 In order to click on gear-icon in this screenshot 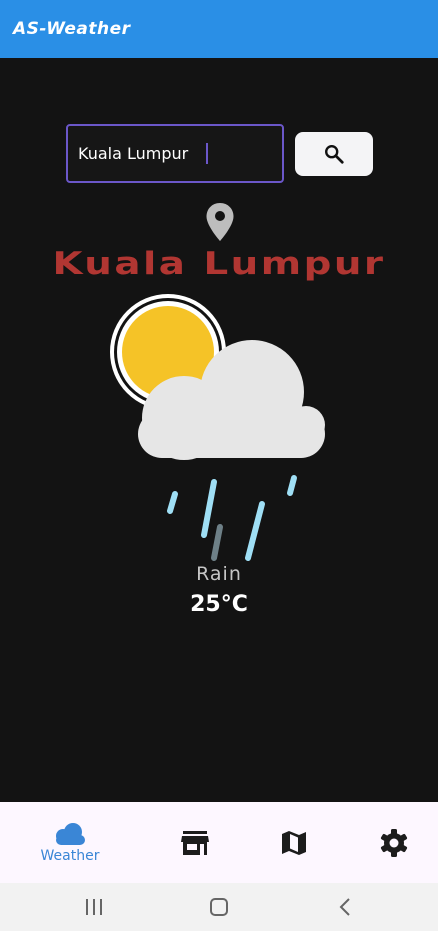, I will do `click(394, 842)`.